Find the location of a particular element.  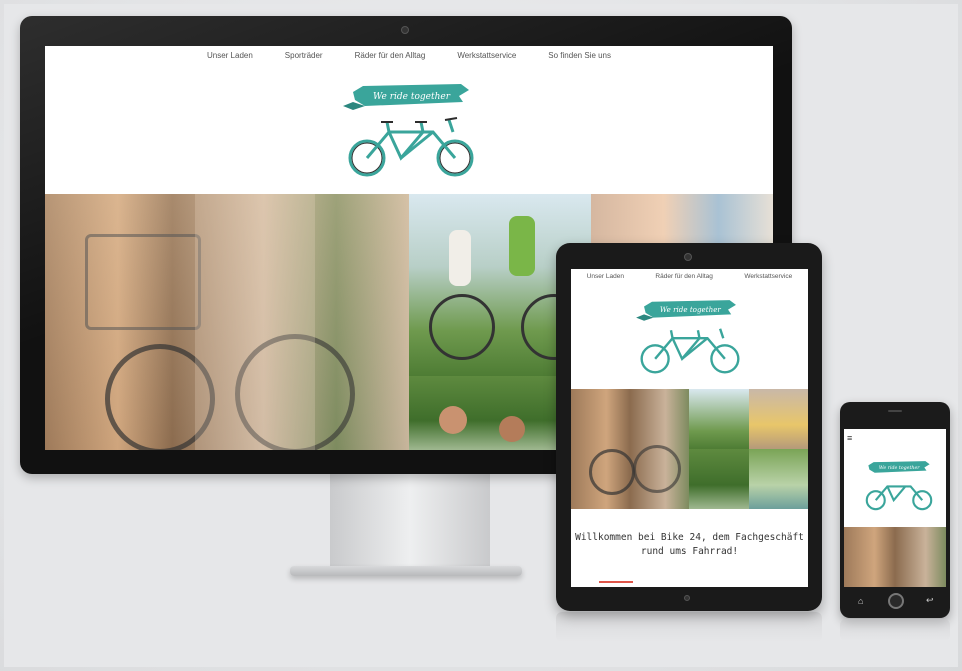

welcome-line-2: rund ums Fahrrad! is located at coordinates (689, 551).